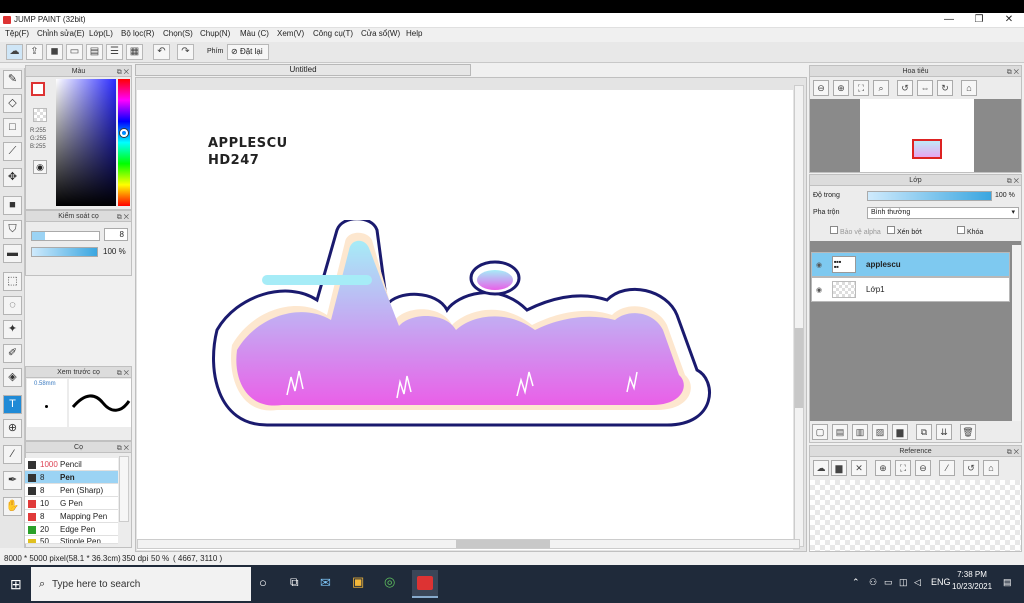 Image resolution: width=1024 pixels, height=603 pixels. What do you see at coordinates (883, 468) in the screenshot?
I see `reference-zoom-in-icon: ⊕` at bounding box center [883, 468].